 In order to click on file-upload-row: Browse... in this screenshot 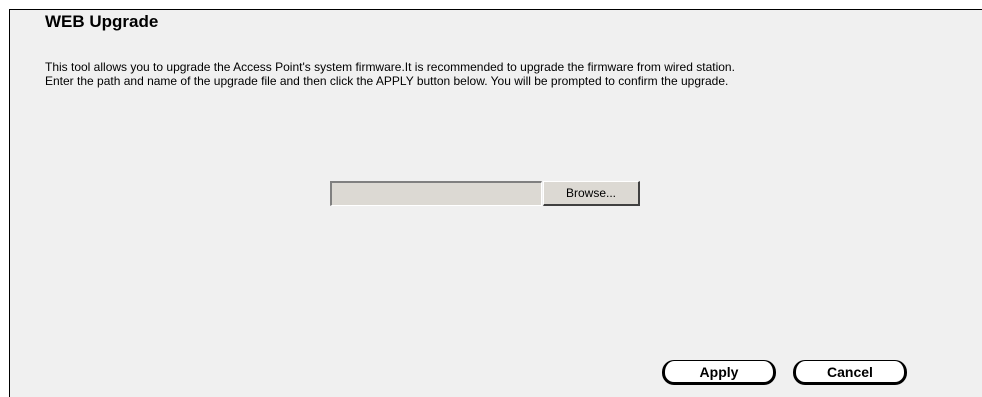, I will do `click(485, 193)`.